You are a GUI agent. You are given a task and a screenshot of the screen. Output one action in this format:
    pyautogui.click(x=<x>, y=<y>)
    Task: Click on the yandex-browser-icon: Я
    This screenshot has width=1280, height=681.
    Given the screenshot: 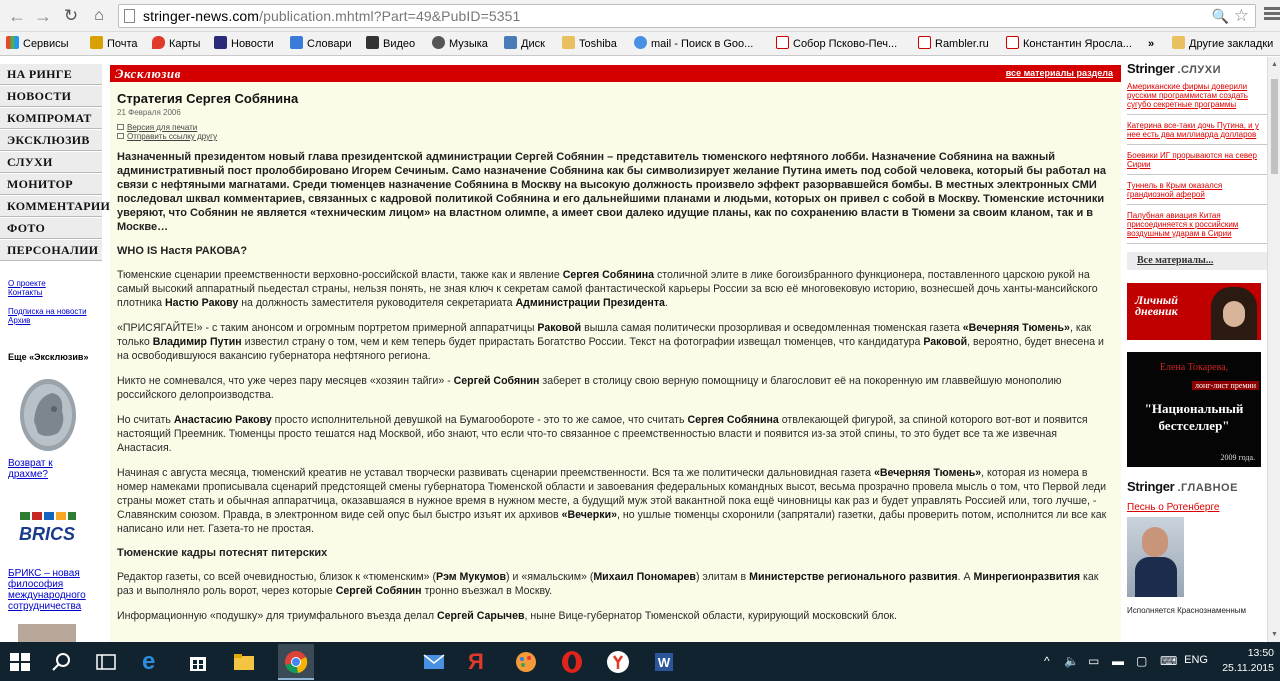 What is the action you would take?
    pyautogui.click(x=480, y=662)
    